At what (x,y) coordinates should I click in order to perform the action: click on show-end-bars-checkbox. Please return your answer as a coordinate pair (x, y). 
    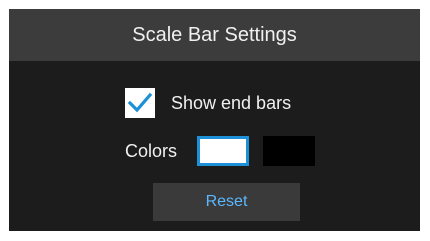
    Looking at the image, I should click on (140, 103).